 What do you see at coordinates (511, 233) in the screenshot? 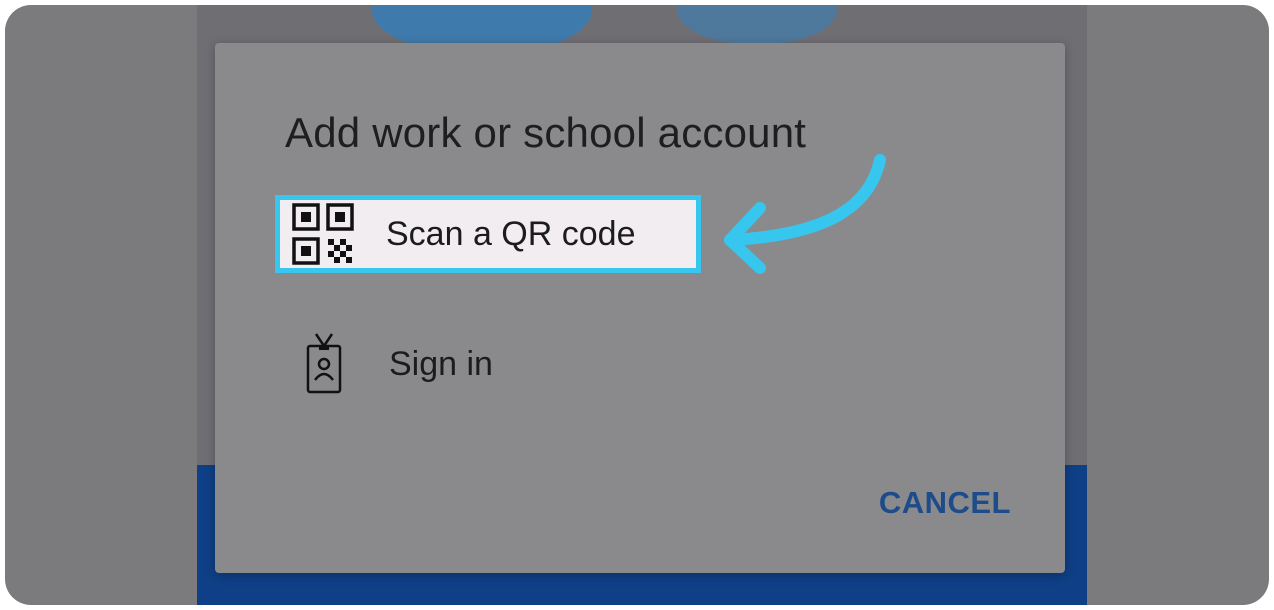
I see `scan-qr-code-label: Scan a QR code` at bounding box center [511, 233].